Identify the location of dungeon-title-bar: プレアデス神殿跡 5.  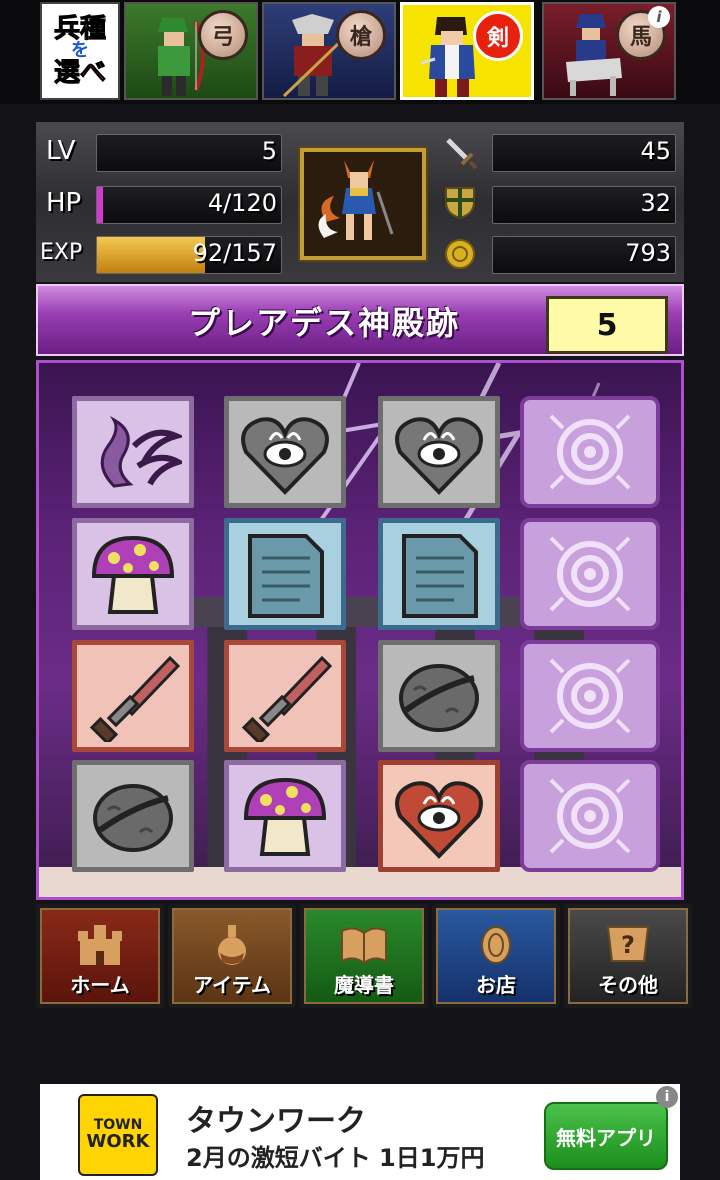
(360, 320).